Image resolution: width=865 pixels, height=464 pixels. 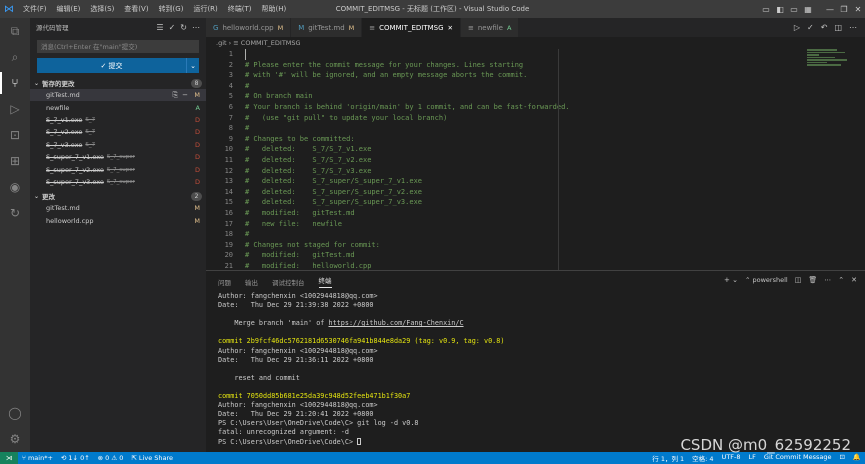 I want to click on restore-button: ❐, so click(x=844, y=9).